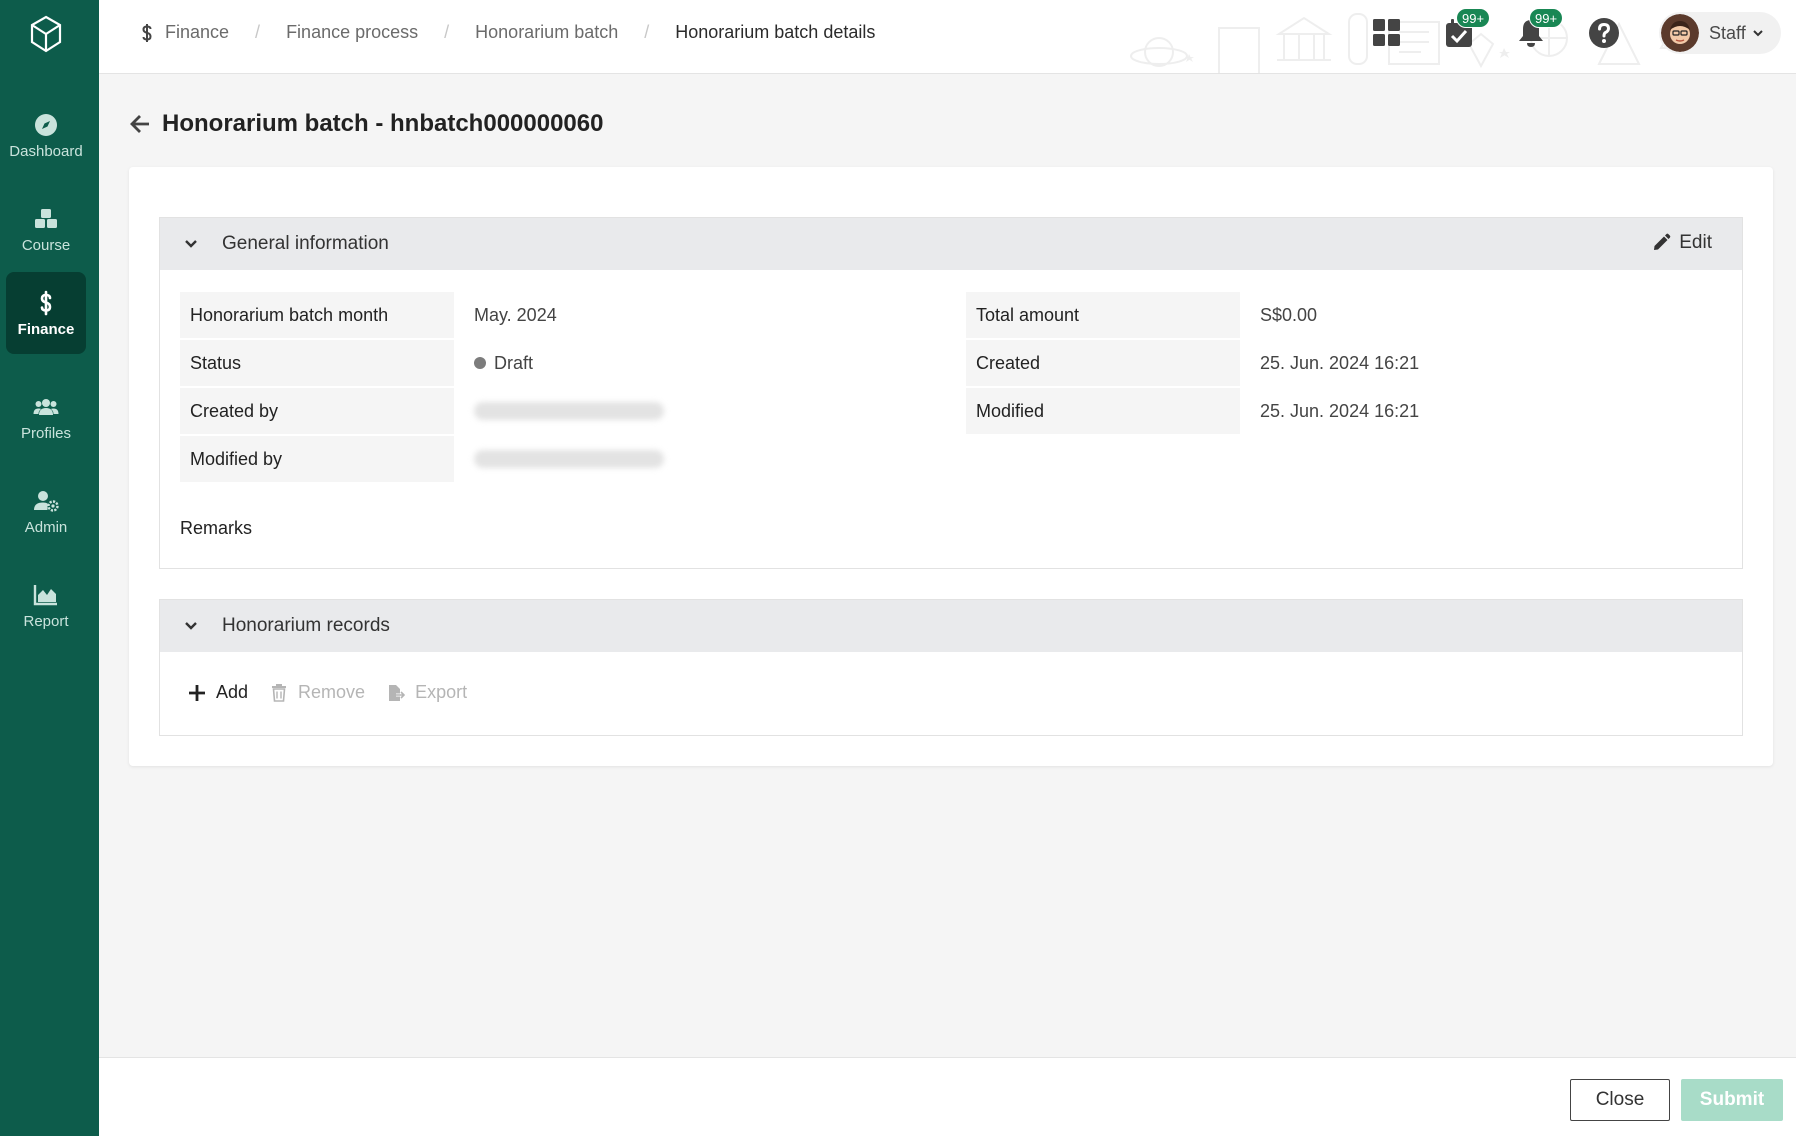  I want to click on remove-button: Remove, so click(317, 692).